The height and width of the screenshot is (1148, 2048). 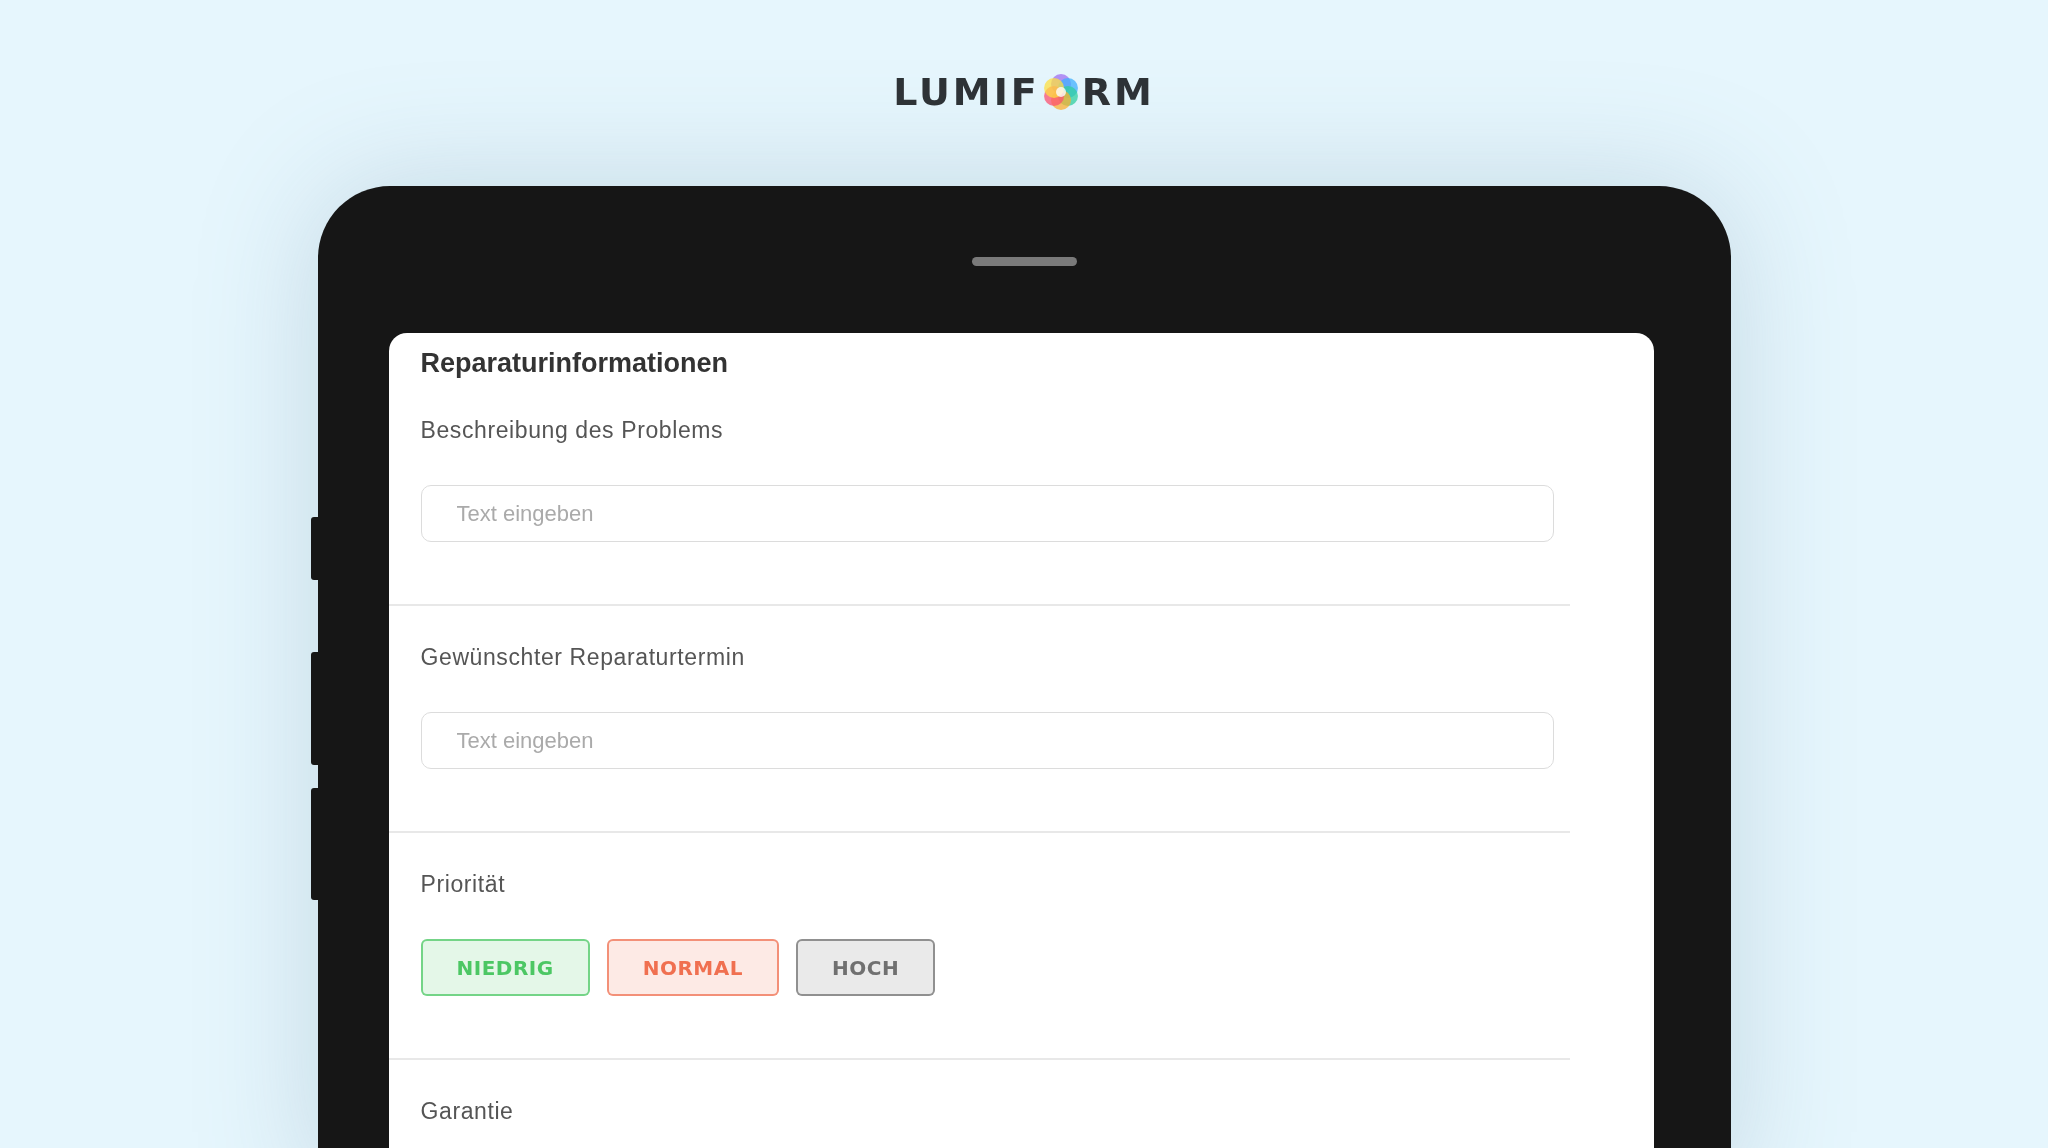 What do you see at coordinates (467, 1111) in the screenshot?
I see `field-label: Garantie` at bounding box center [467, 1111].